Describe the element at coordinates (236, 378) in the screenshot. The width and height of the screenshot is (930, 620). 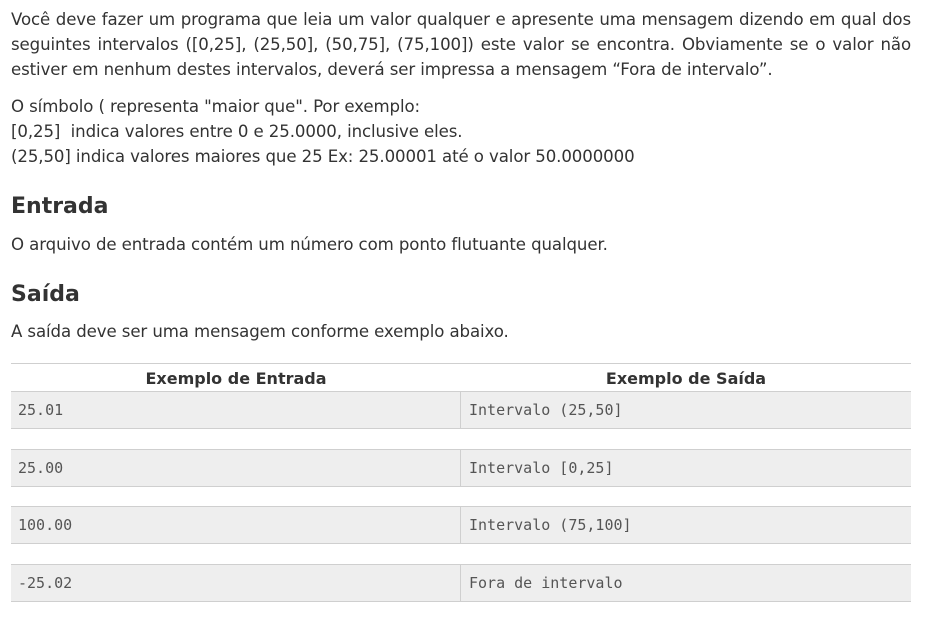
I see `input-column-header: Exemplo de Entrada` at that location.